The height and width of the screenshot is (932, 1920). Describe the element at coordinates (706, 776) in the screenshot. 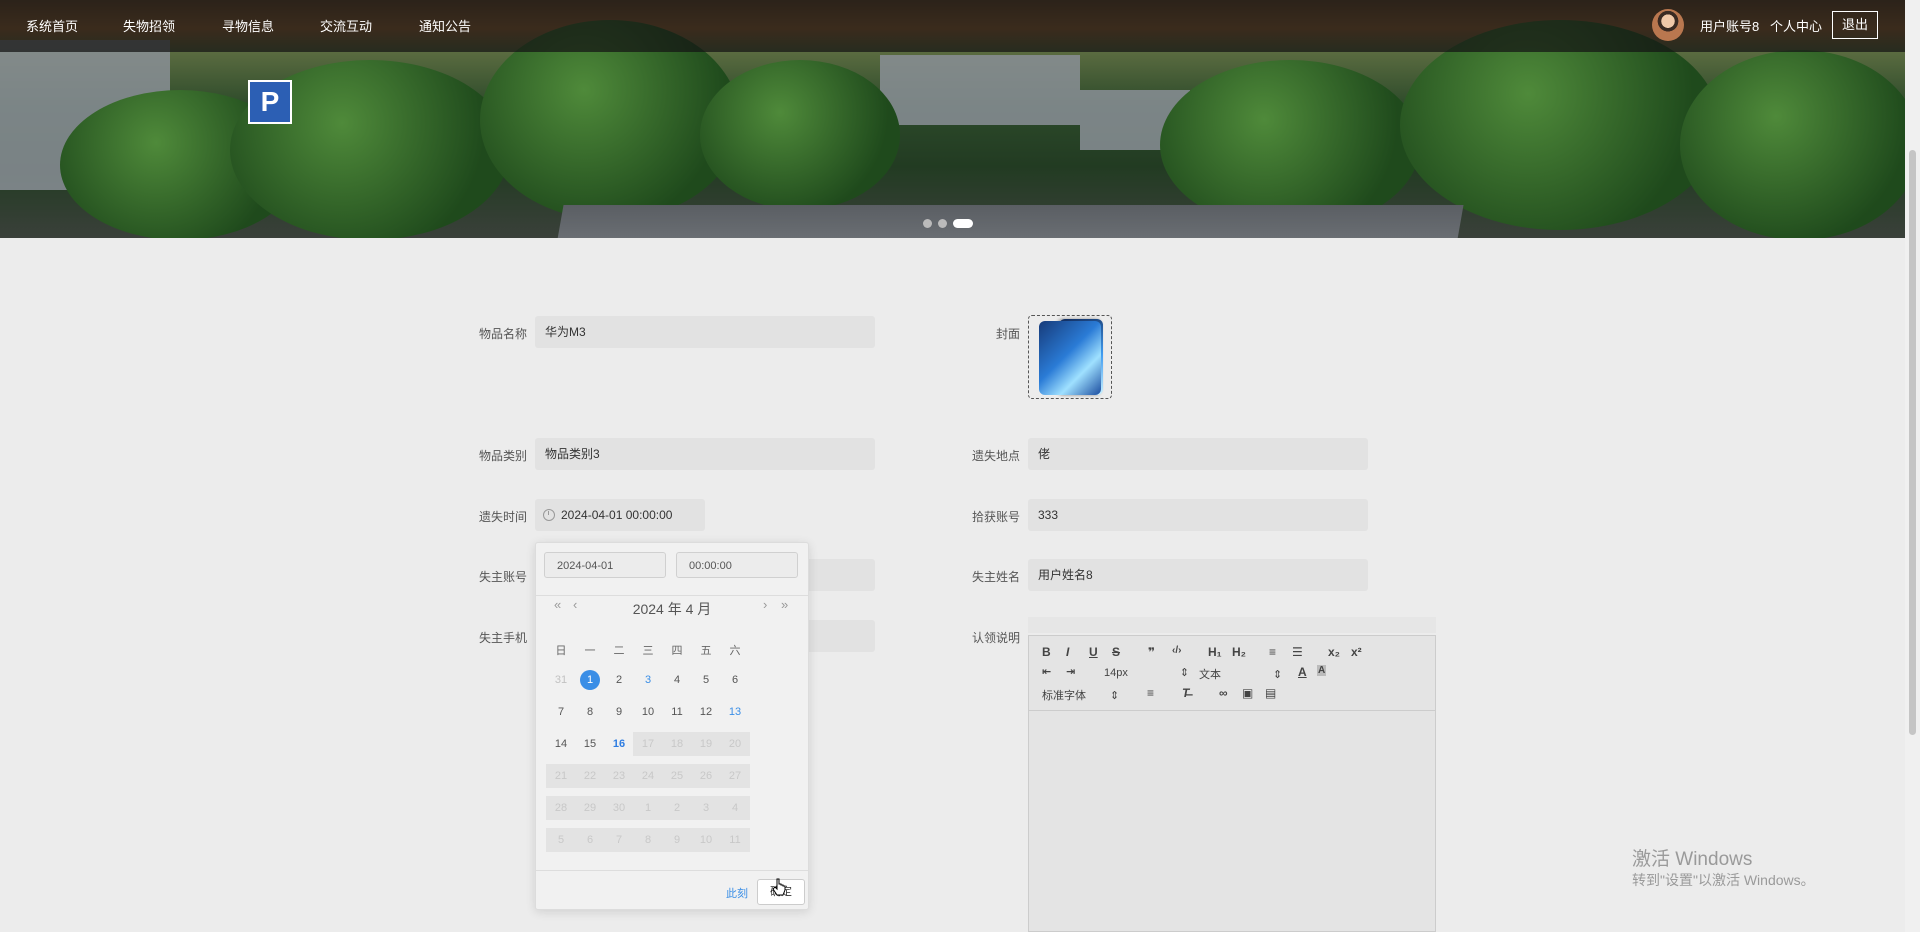

I see `calendar-day: 26` at that location.